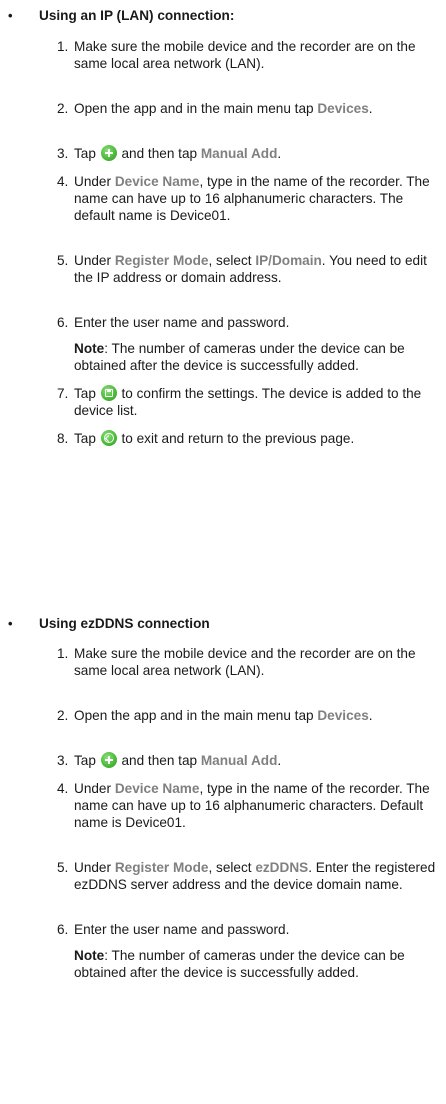  I want to click on step-number: 8., so click(63, 438).